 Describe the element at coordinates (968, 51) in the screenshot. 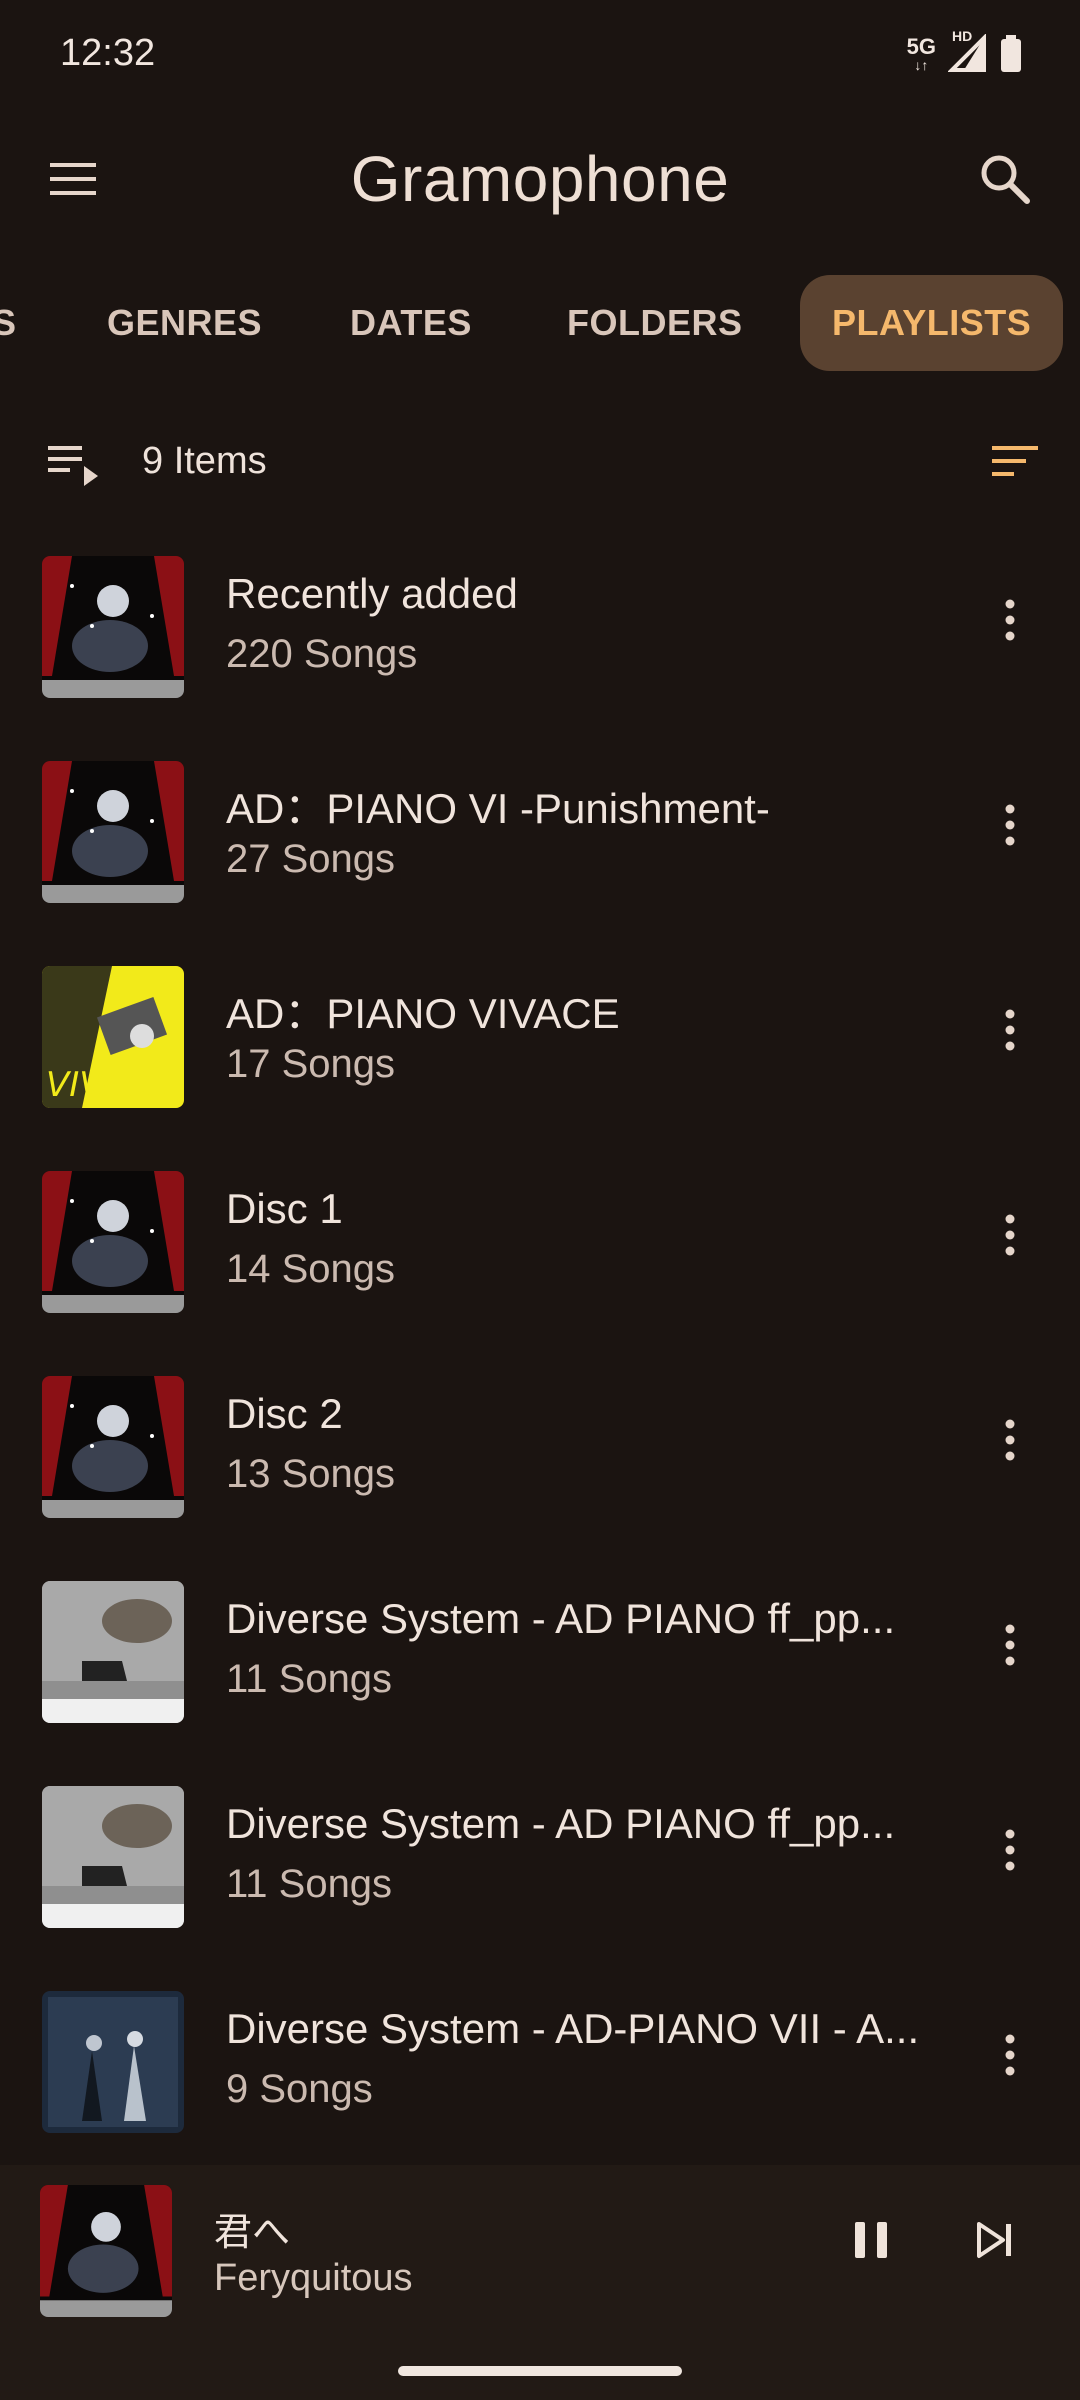

I see `signal-icon: HD` at that location.